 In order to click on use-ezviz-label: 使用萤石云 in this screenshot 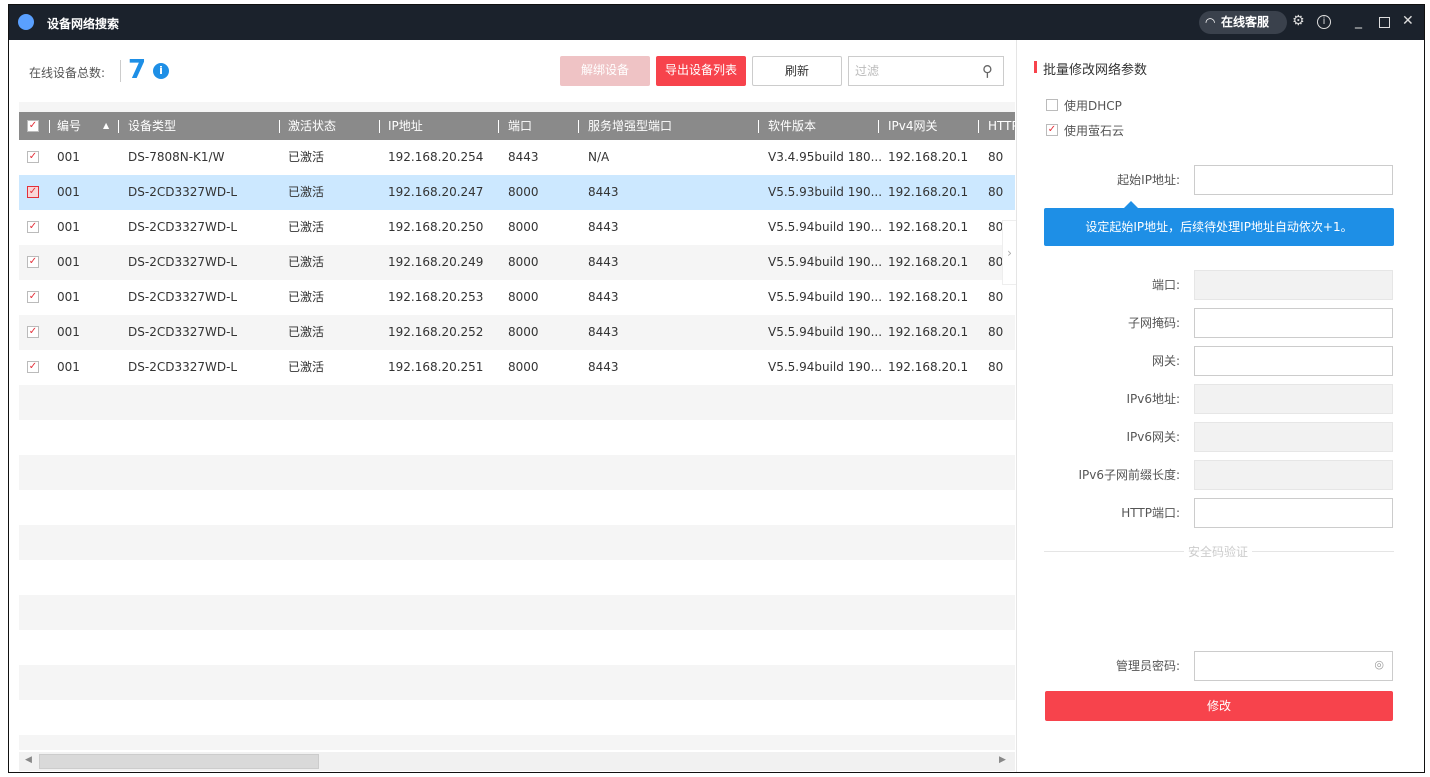, I will do `click(1094, 131)`.